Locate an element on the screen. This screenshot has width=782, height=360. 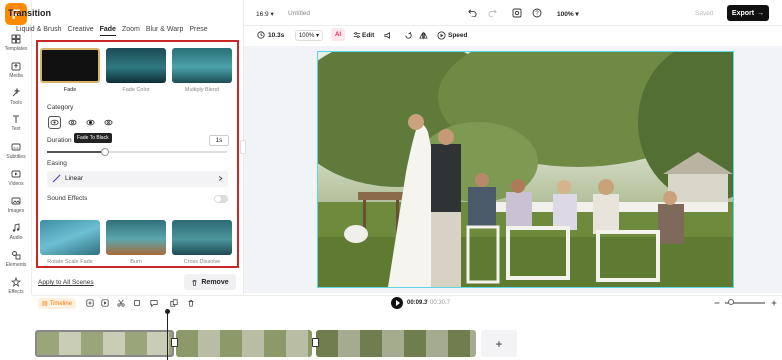
rail-item-label: Templates is located at coordinates (16, 49).